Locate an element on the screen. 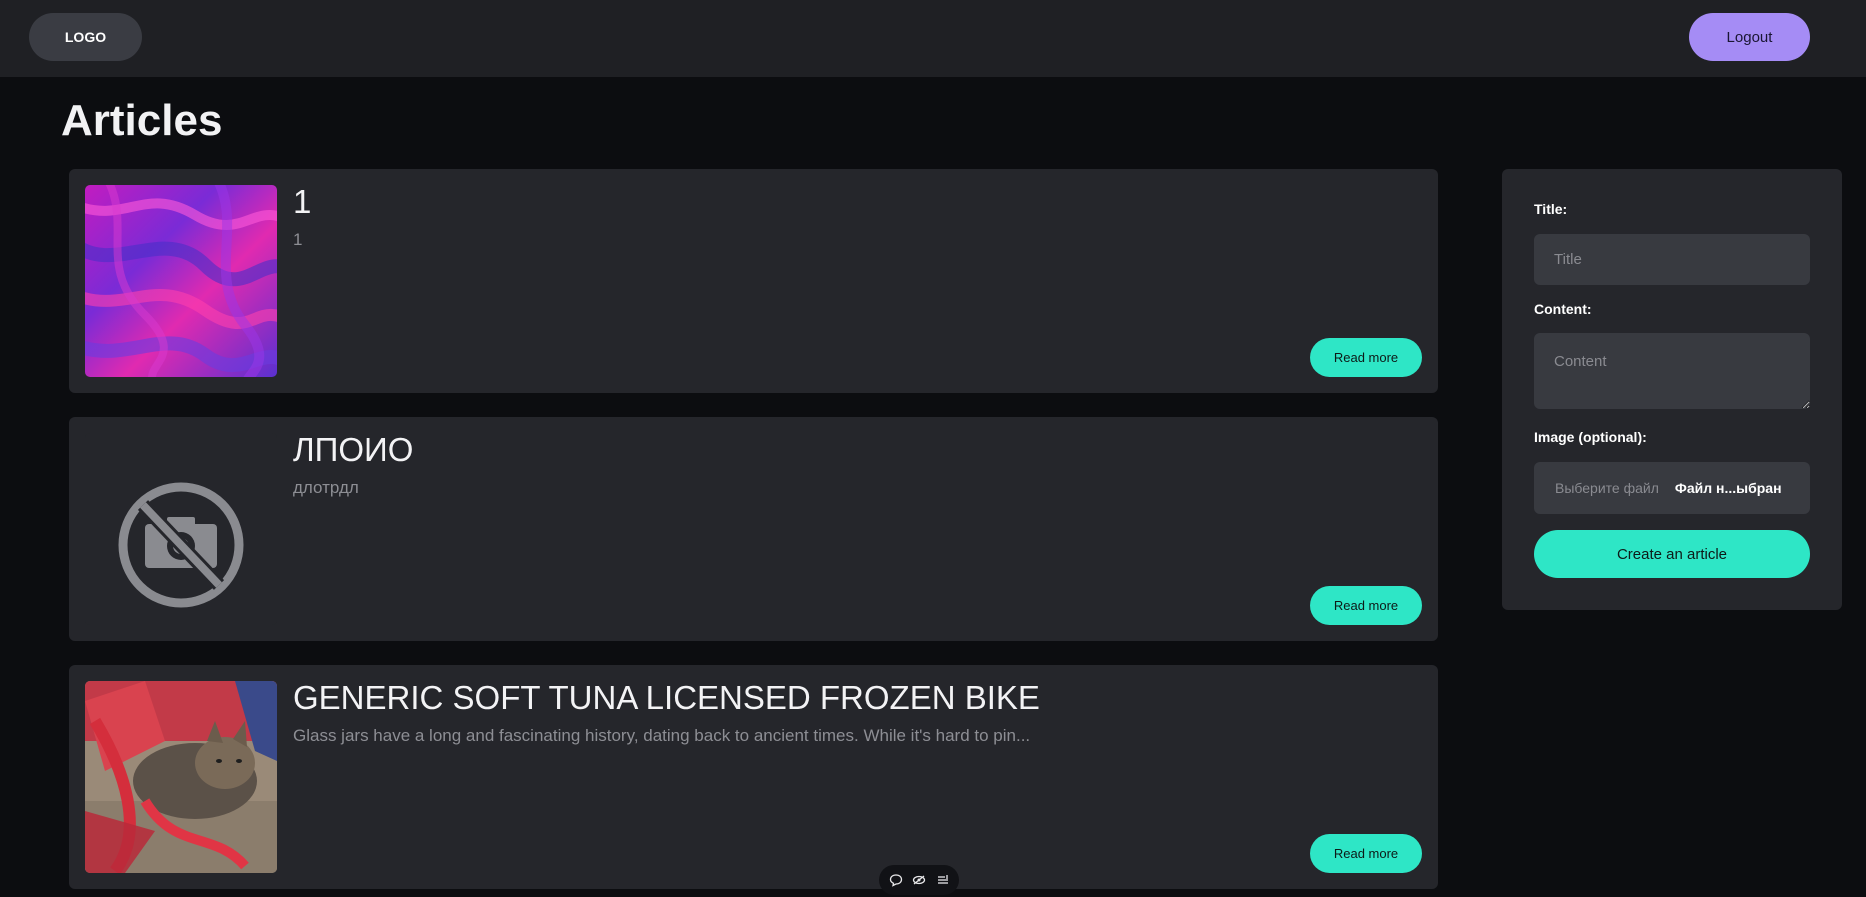  abstract-swirl-image is located at coordinates (181, 281).